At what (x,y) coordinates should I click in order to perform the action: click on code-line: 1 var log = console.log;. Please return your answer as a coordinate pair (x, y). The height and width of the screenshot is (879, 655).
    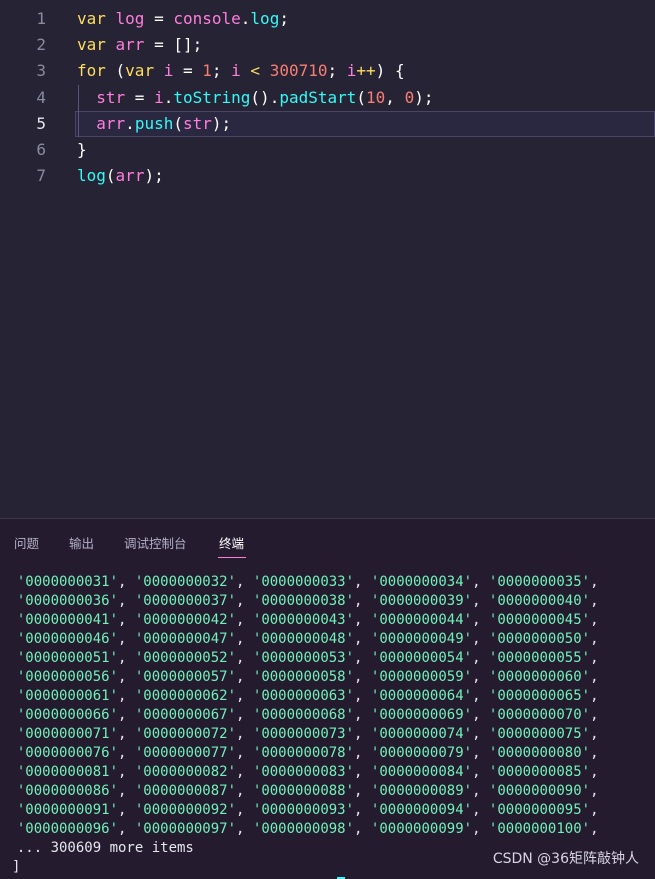
    Looking at the image, I should click on (327, 19).